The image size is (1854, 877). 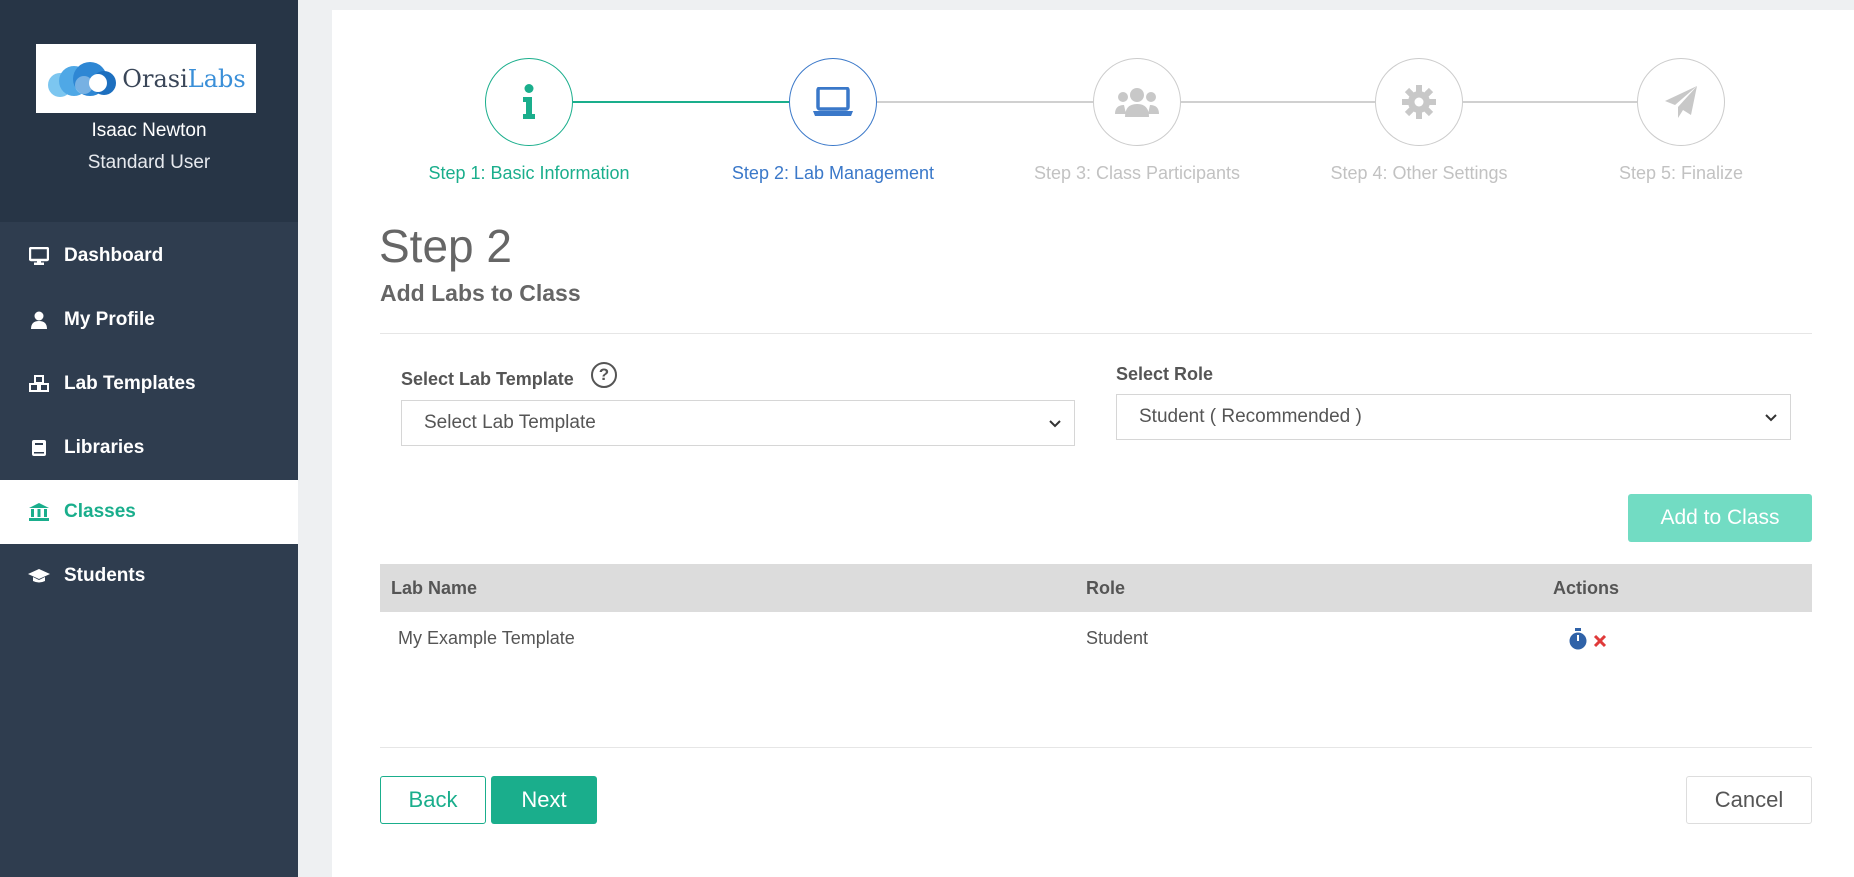 I want to click on book-icon, so click(x=39, y=448).